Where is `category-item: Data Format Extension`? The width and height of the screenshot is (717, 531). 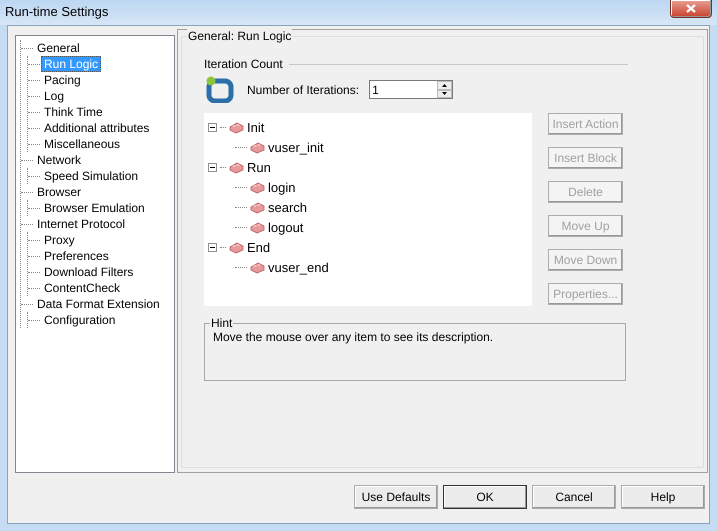
category-item: Data Format Extension is located at coordinates (98, 304).